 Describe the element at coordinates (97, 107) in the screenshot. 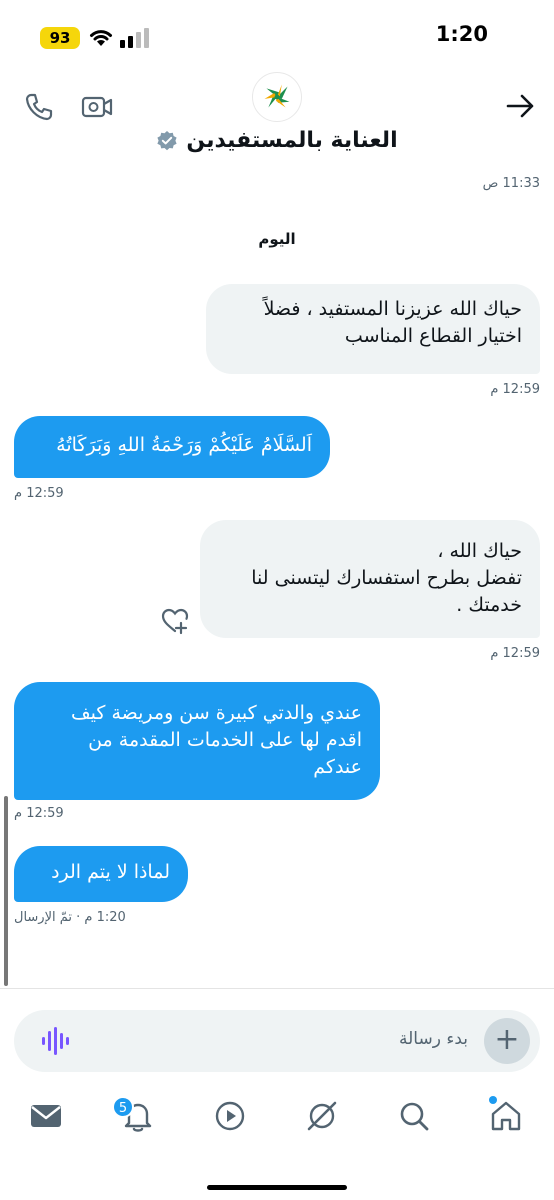

I see `video-call-icon` at that location.